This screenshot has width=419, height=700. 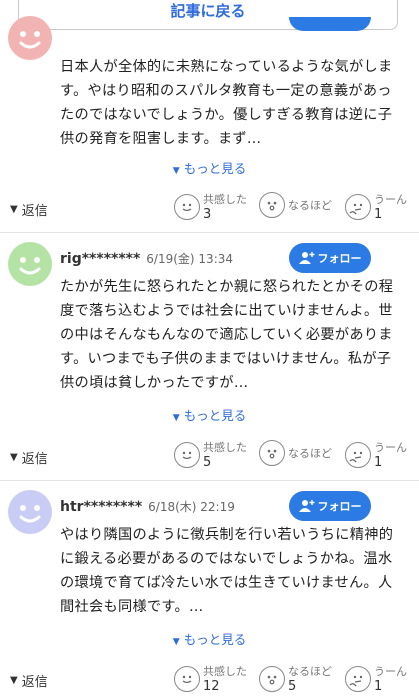 What do you see at coordinates (100, 259) in the screenshot?
I see `comment-username: rig********` at bounding box center [100, 259].